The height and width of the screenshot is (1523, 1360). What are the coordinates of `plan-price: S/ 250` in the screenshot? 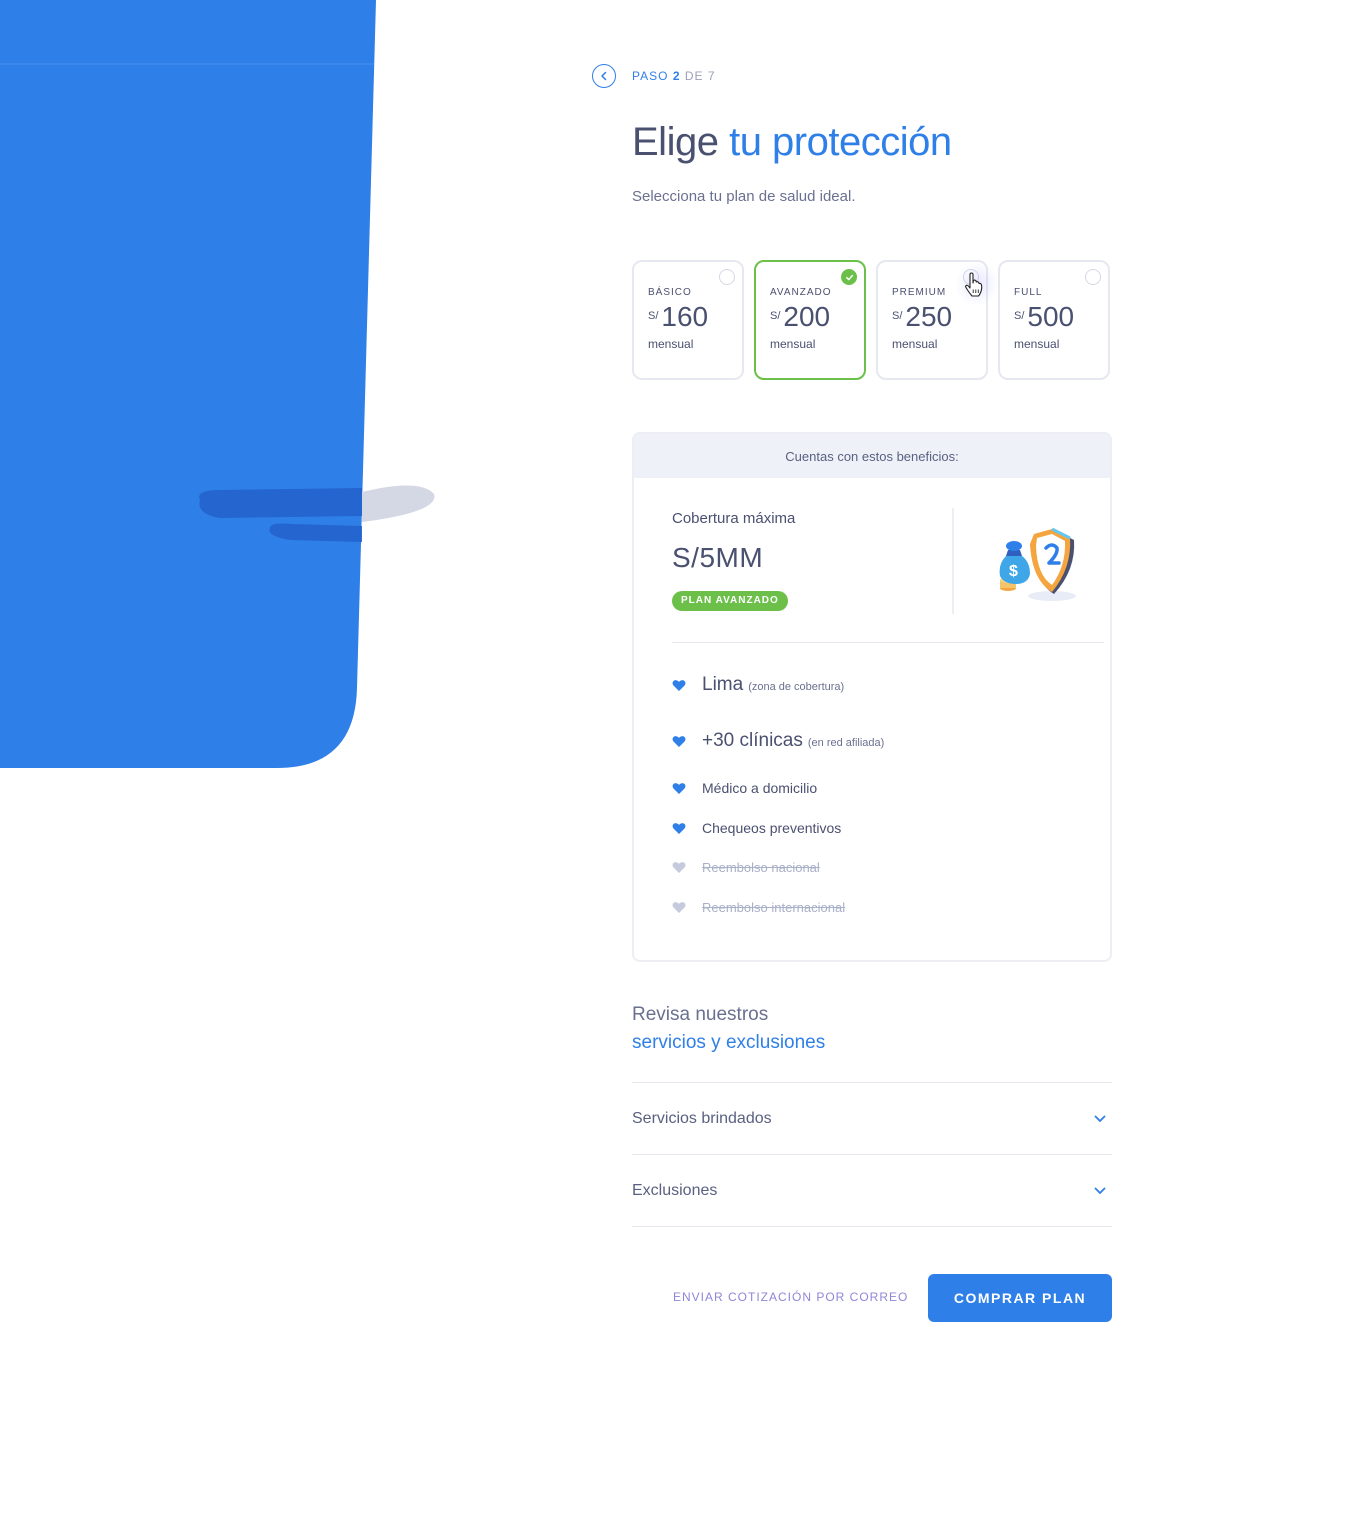 It's located at (939, 317).